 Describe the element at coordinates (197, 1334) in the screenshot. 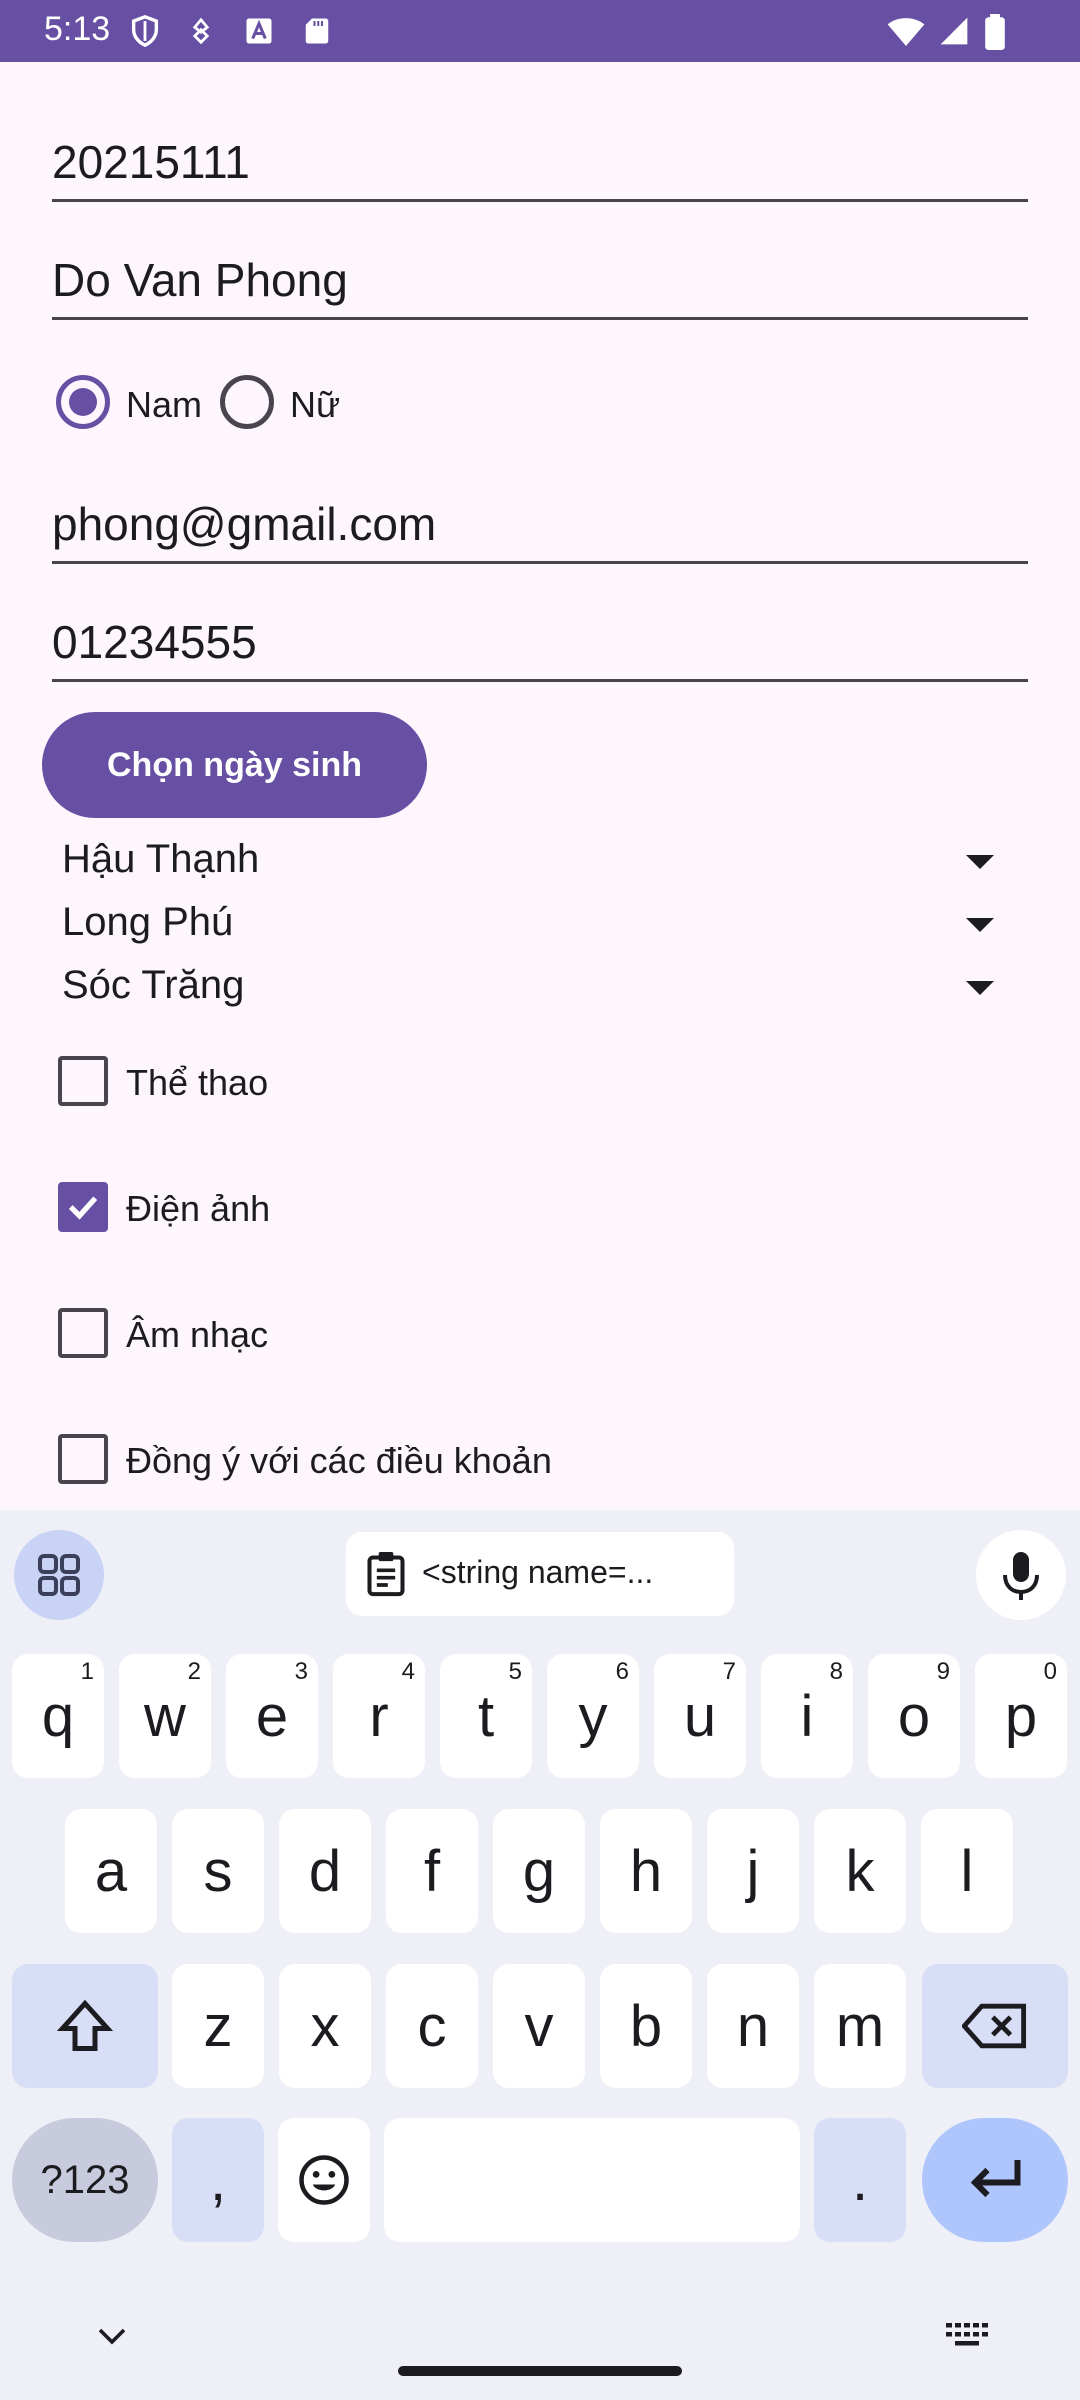

I see `hobby-music-label: Âm nhạc` at that location.